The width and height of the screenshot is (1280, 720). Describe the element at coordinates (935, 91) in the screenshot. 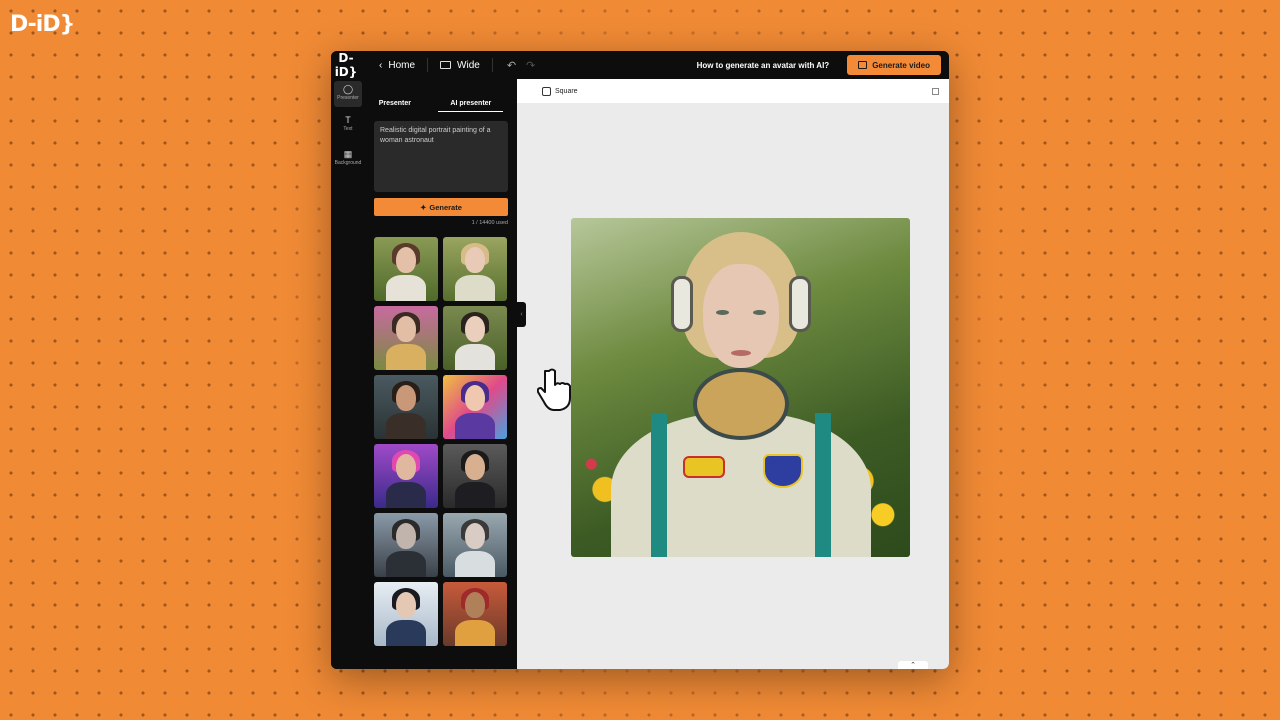

I see `expand-icon` at that location.